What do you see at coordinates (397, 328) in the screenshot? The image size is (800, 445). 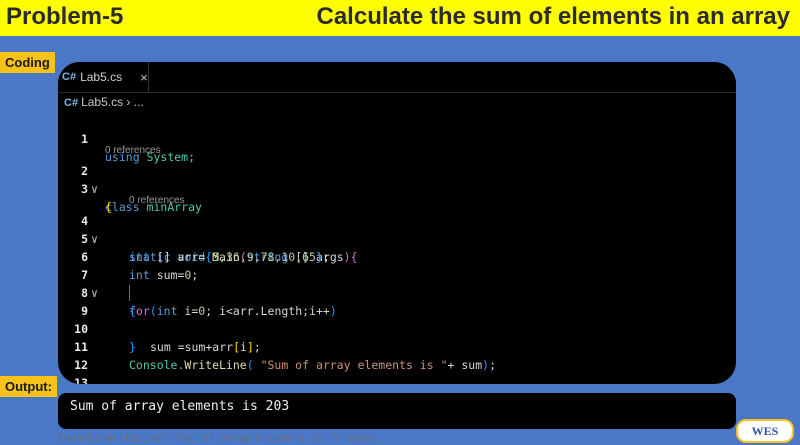 I see `code-line: 10 }` at bounding box center [397, 328].